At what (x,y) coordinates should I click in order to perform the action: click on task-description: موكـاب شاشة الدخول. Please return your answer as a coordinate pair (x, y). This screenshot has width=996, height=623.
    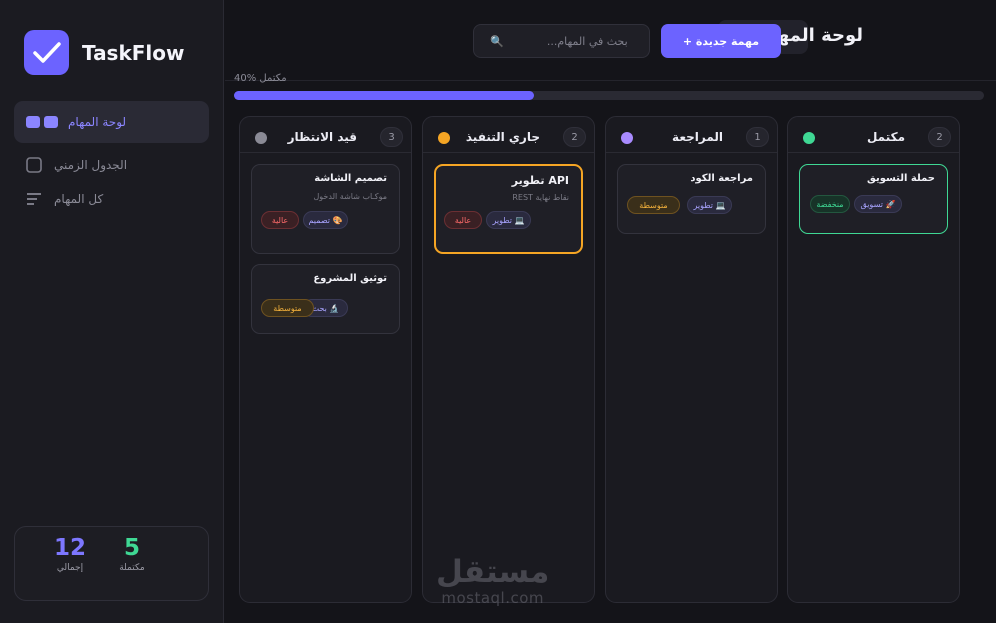
    Looking at the image, I should click on (350, 196).